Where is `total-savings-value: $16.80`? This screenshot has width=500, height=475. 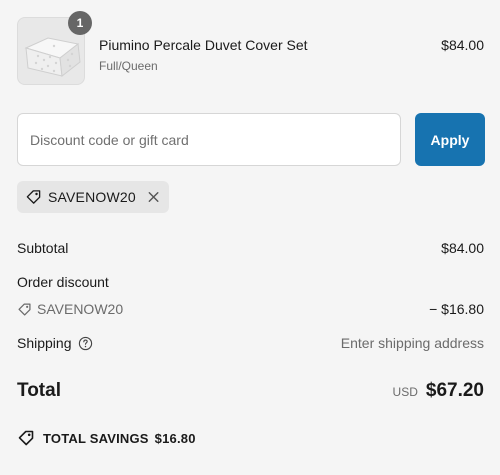 total-savings-value: $16.80 is located at coordinates (175, 438).